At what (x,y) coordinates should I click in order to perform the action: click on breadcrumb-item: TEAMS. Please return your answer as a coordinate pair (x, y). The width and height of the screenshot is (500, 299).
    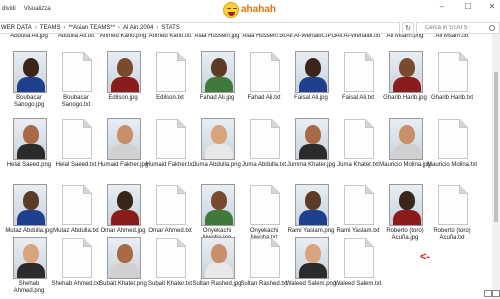
    Looking at the image, I should click on (50, 28).